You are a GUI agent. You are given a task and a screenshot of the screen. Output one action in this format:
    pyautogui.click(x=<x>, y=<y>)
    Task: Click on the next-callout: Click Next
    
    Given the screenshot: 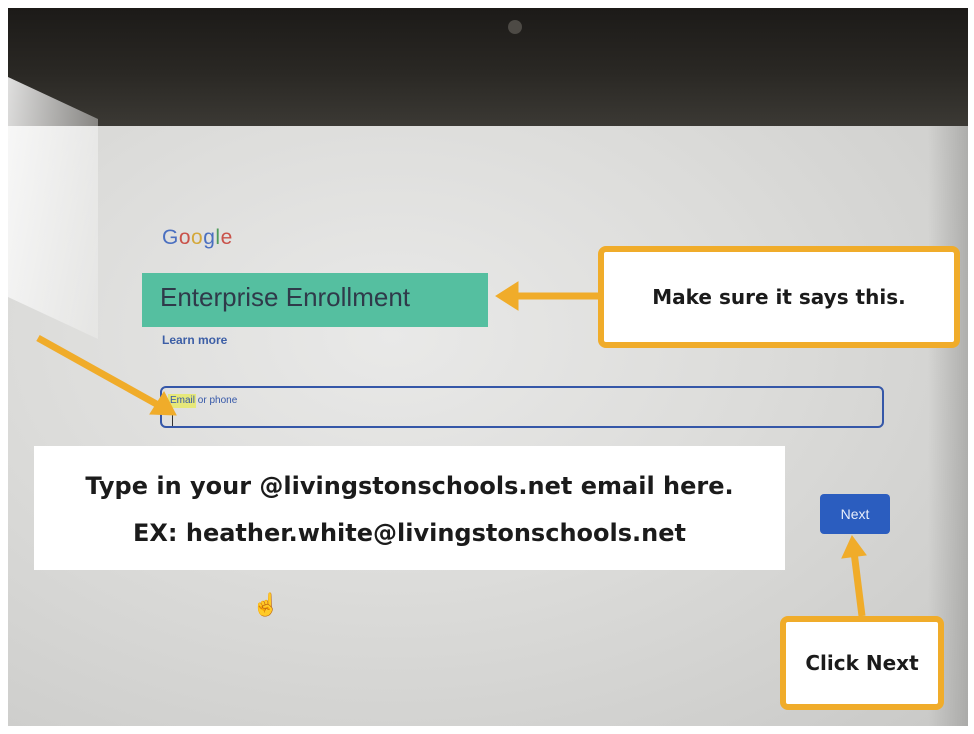 What is the action you would take?
    pyautogui.click(x=862, y=663)
    